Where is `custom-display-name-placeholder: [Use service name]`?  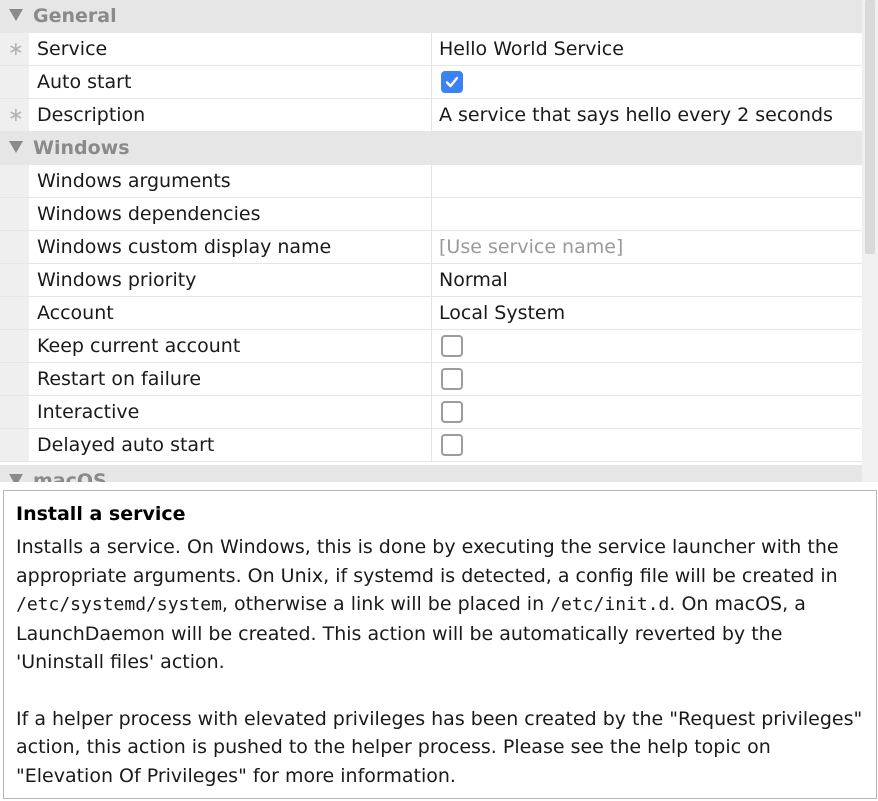 custom-display-name-placeholder: [Use service name] is located at coordinates (531, 247).